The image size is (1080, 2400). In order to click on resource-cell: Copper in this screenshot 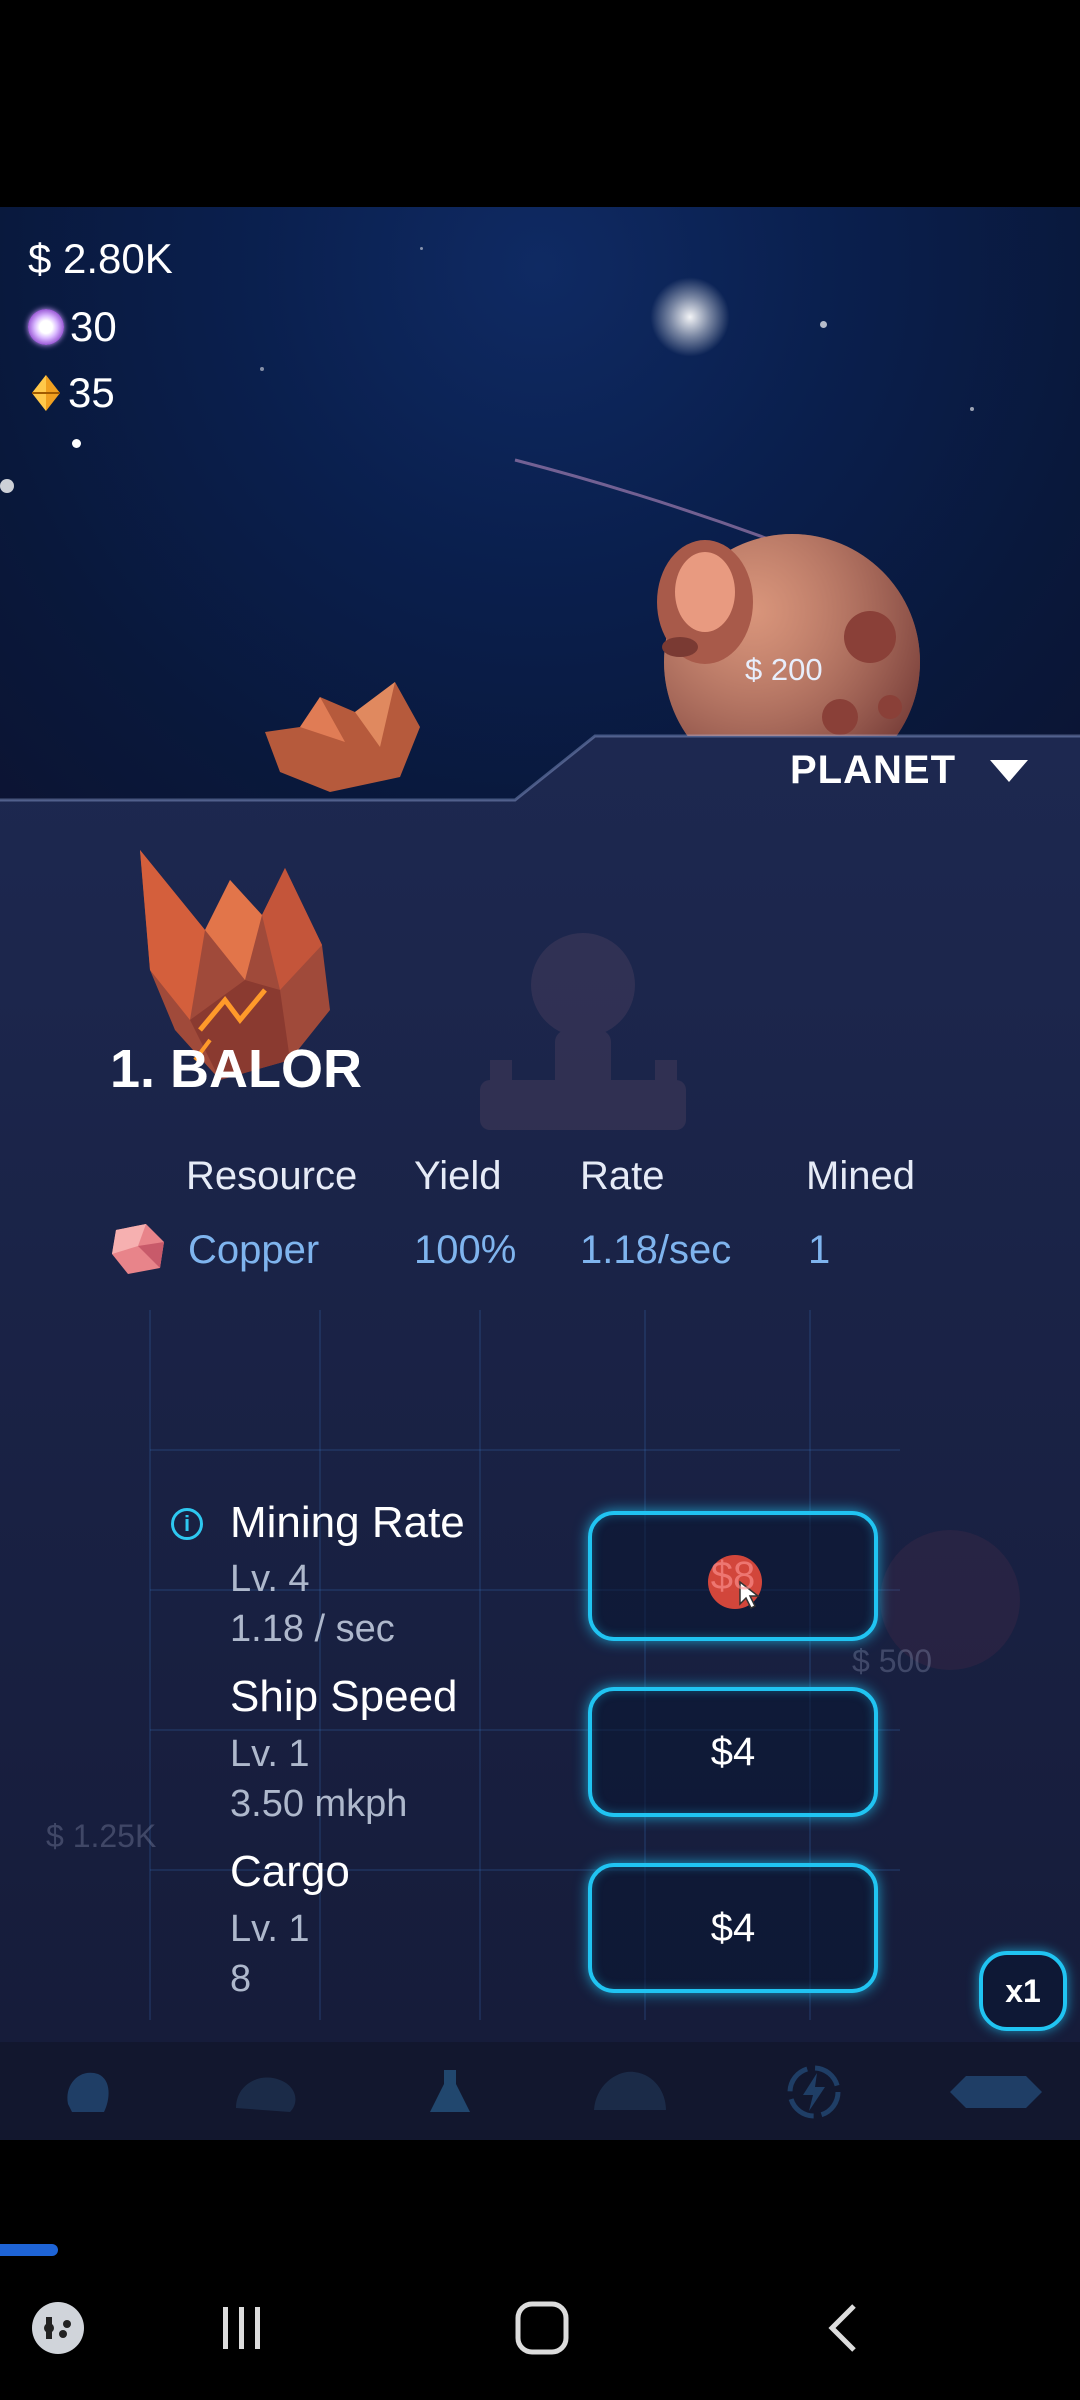, I will do `click(254, 1250)`.